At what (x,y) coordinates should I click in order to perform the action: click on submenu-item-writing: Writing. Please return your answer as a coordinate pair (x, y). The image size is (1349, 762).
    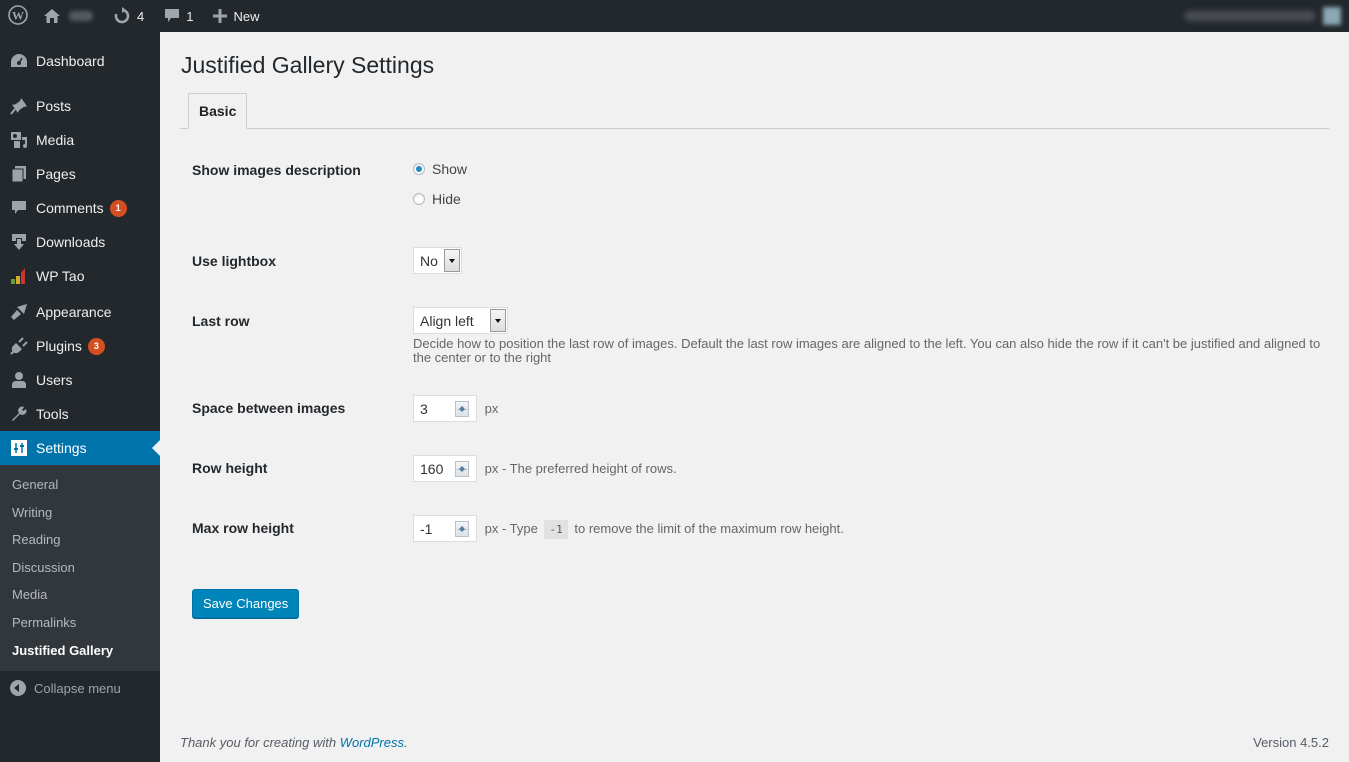
    Looking at the image, I should click on (80, 513).